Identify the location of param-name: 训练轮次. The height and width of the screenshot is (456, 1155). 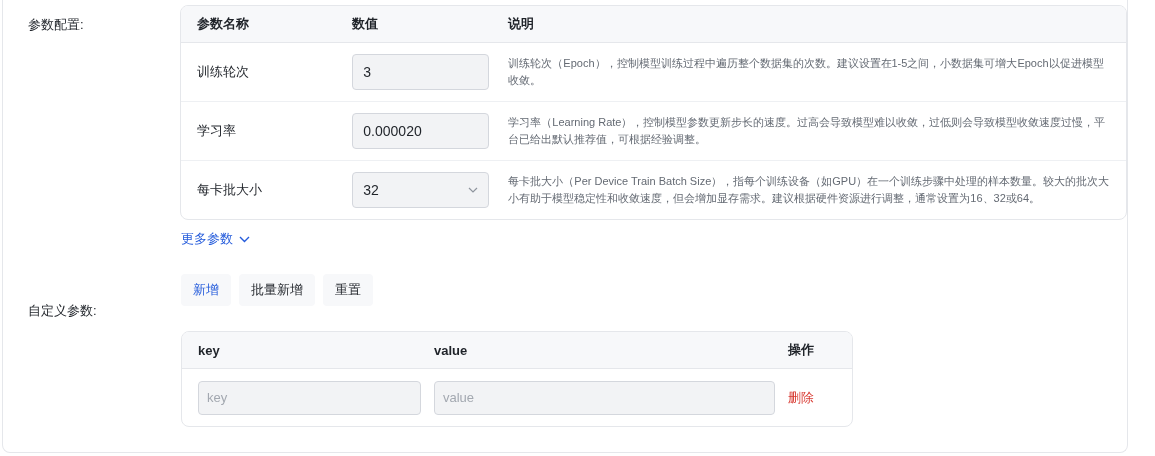
(224, 72).